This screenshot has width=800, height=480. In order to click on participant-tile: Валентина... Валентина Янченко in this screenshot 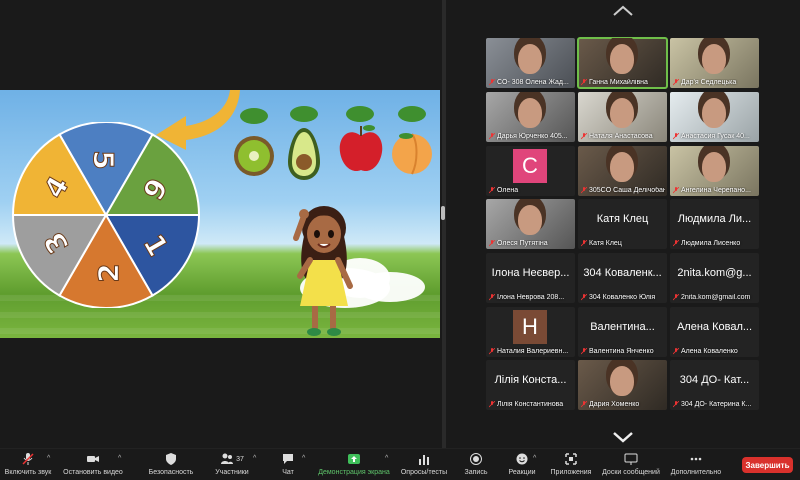, I will do `click(622, 332)`.